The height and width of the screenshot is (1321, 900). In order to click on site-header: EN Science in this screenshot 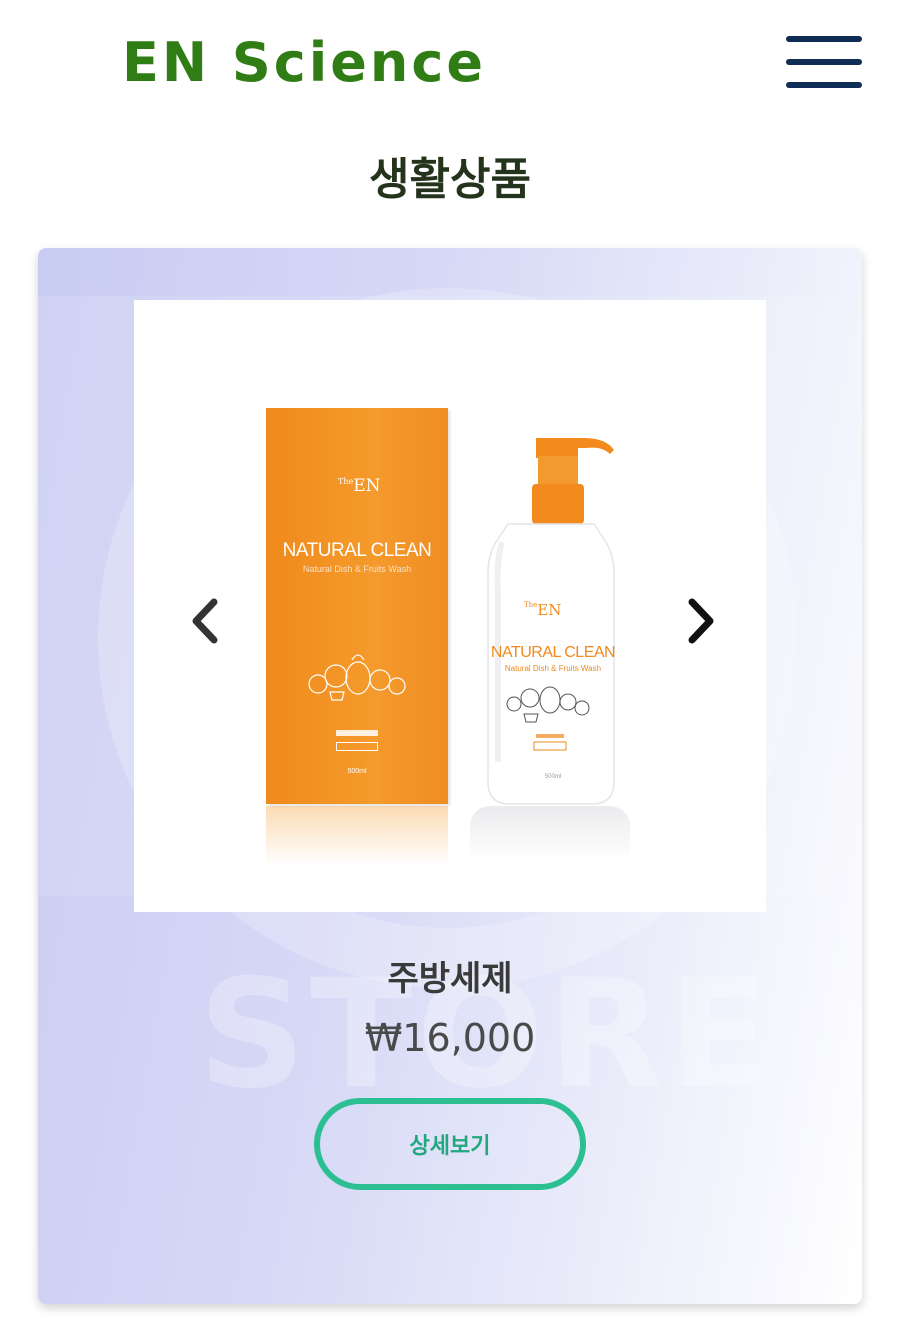, I will do `click(450, 65)`.